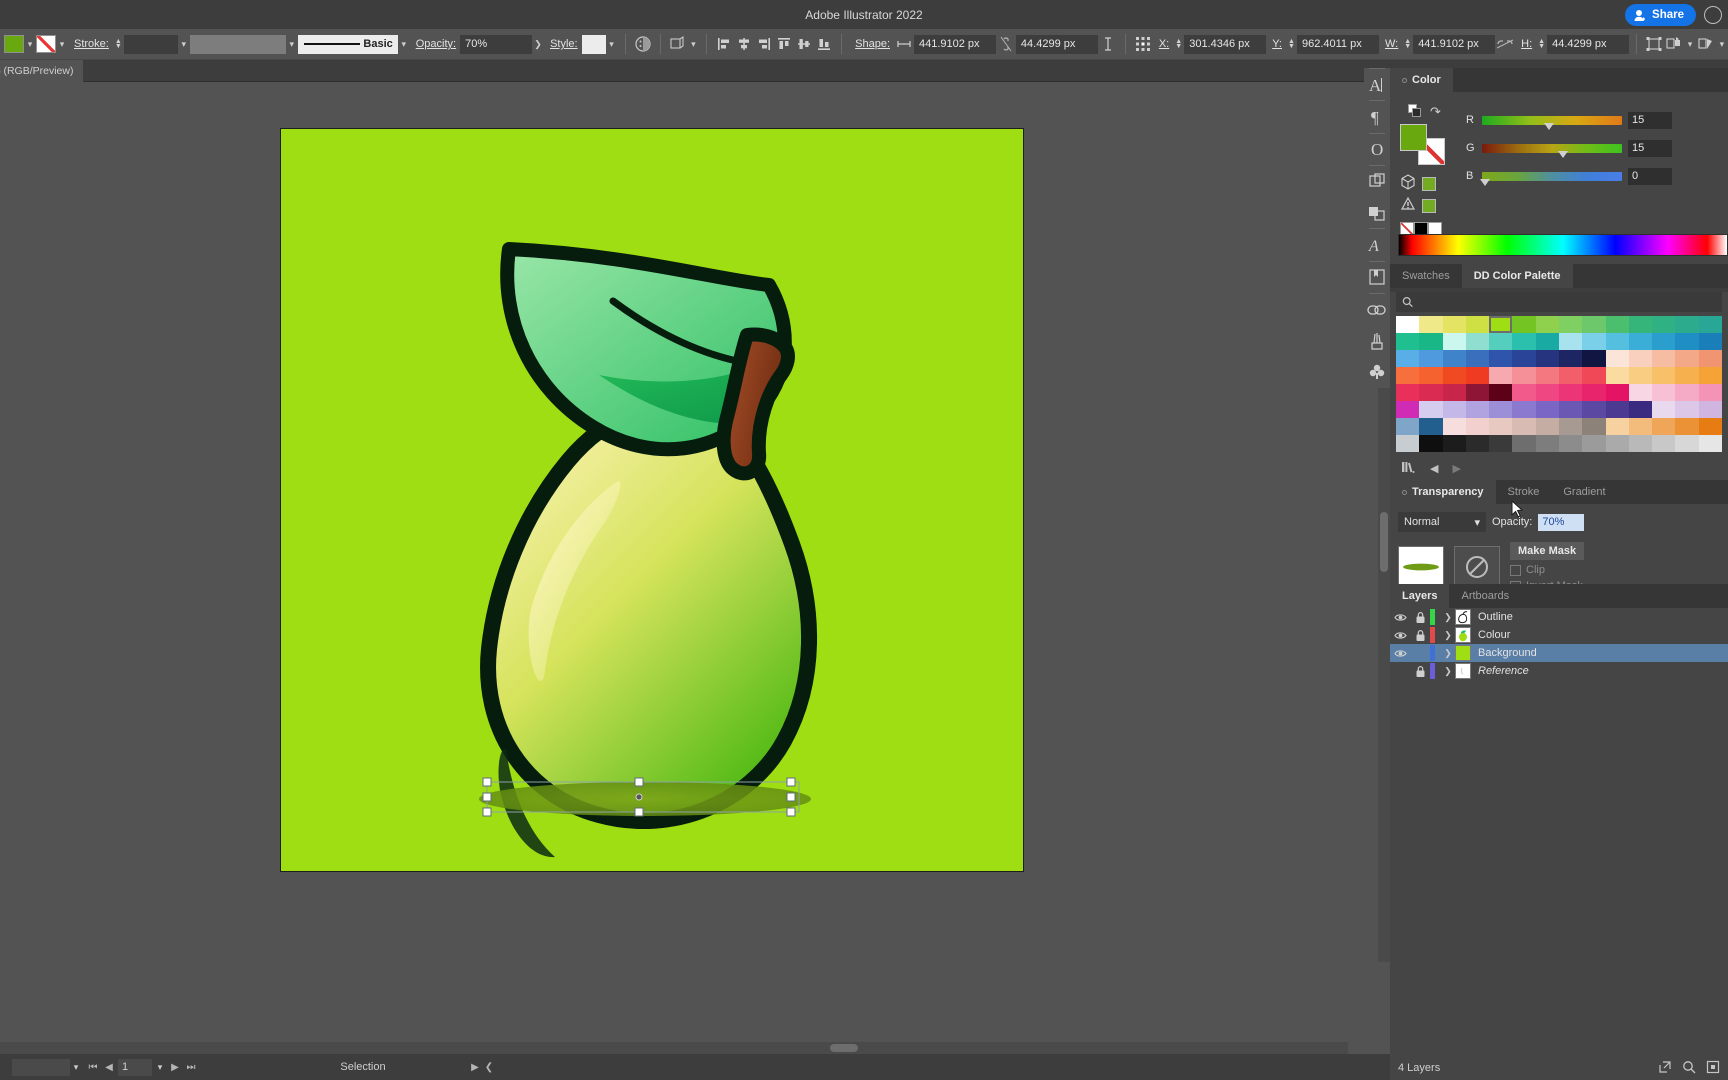  What do you see at coordinates (1421, 80) in the screenshot?
I see `tab-color: Color` at bounding box center [1421, 80].